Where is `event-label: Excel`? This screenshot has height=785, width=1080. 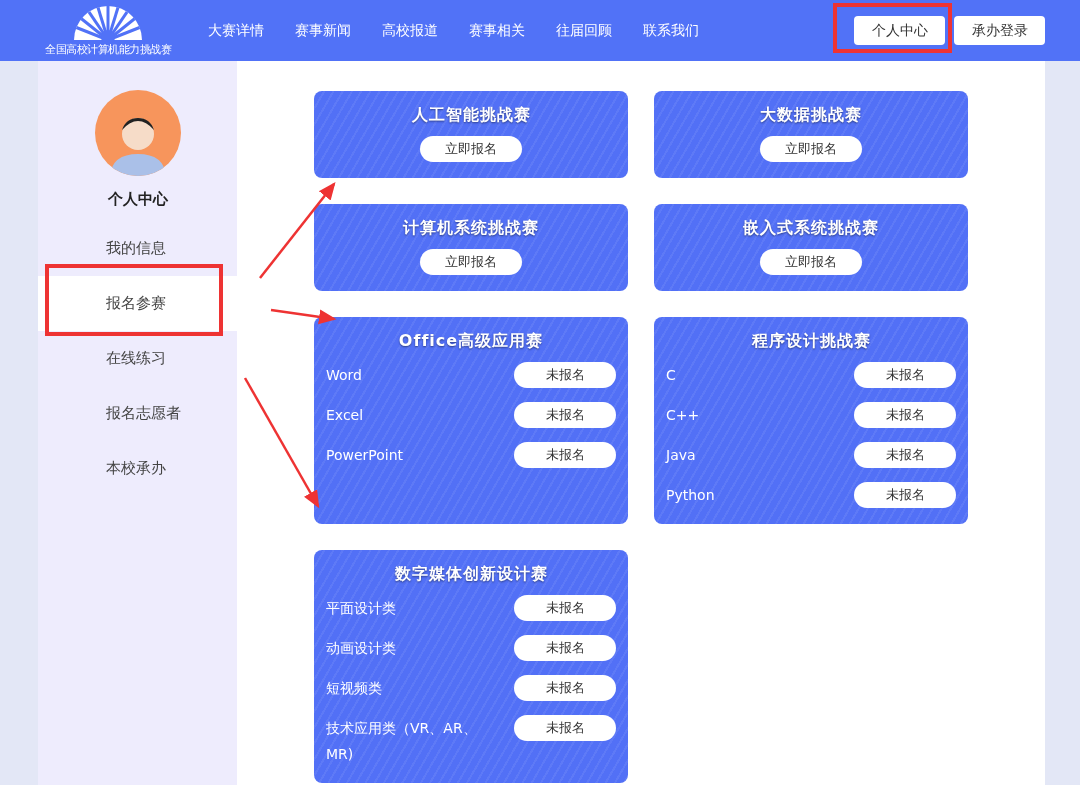
event-label: Excel is located at coordinates (345, 415).